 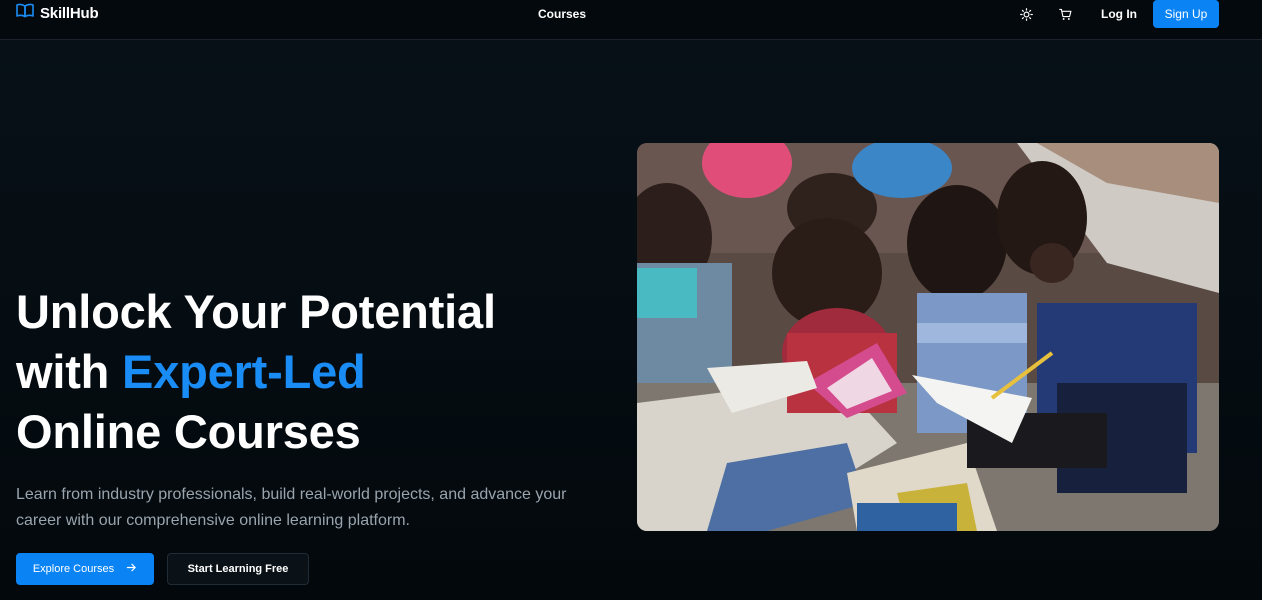 I want to click on sun-icon, so click(x=1026, y=14).